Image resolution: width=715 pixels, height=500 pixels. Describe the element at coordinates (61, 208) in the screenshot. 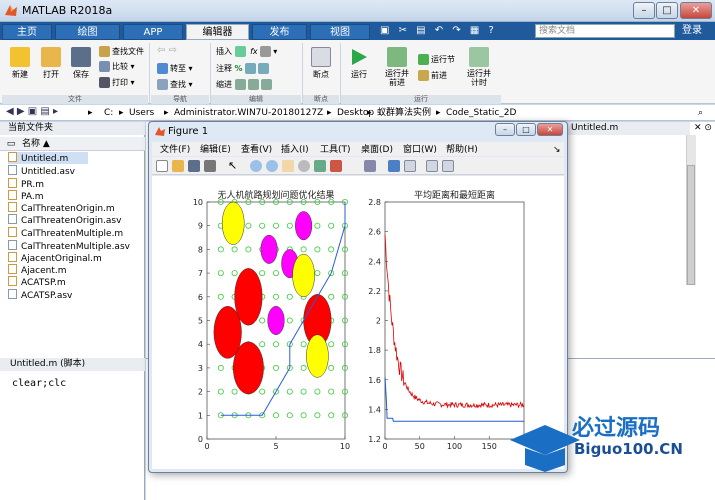

I see `file-item: CalThreatenOrigin.m` at that location.